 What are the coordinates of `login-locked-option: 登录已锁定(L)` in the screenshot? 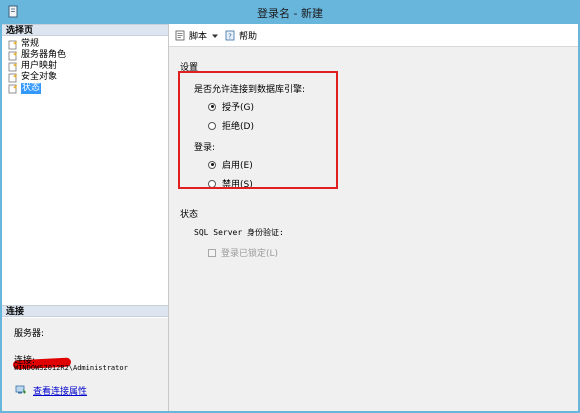 It's located at (243, 252).